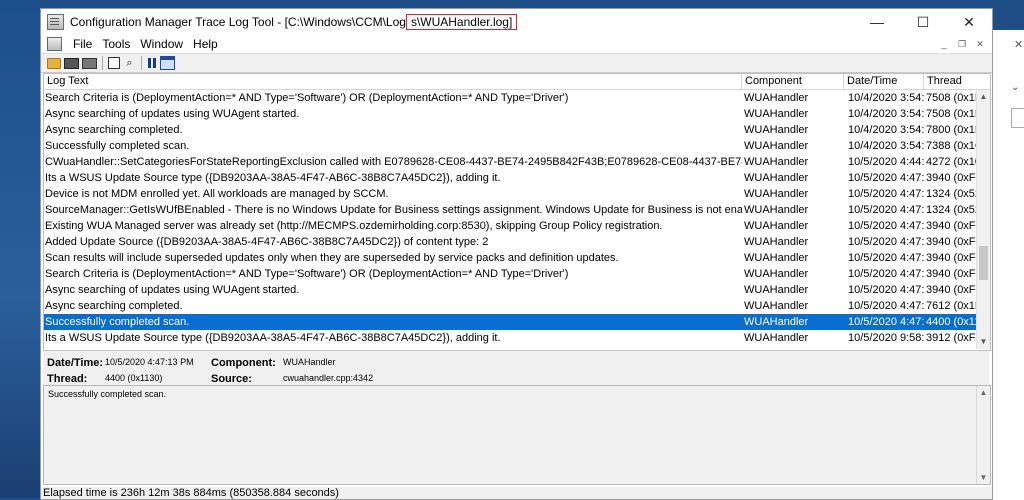 The height and width of the screenshot is (500, 1024). Describe the element at coordinates (167, 63) in the screenshot. I see `view-icon` at that location.